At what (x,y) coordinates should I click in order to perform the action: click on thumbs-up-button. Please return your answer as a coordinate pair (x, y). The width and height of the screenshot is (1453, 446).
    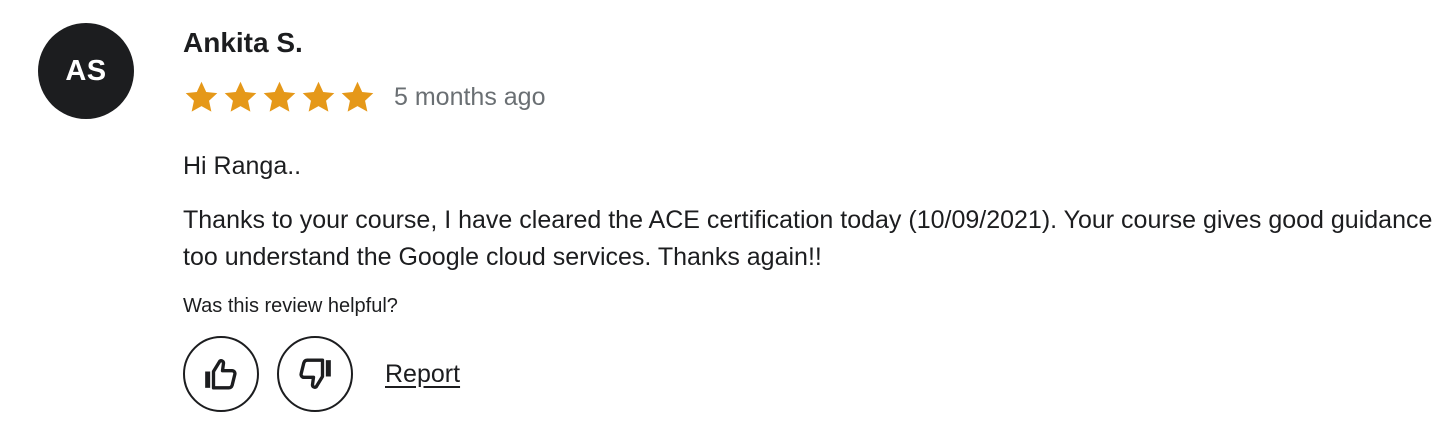
    Looking at the image, I should click on (221, 374).